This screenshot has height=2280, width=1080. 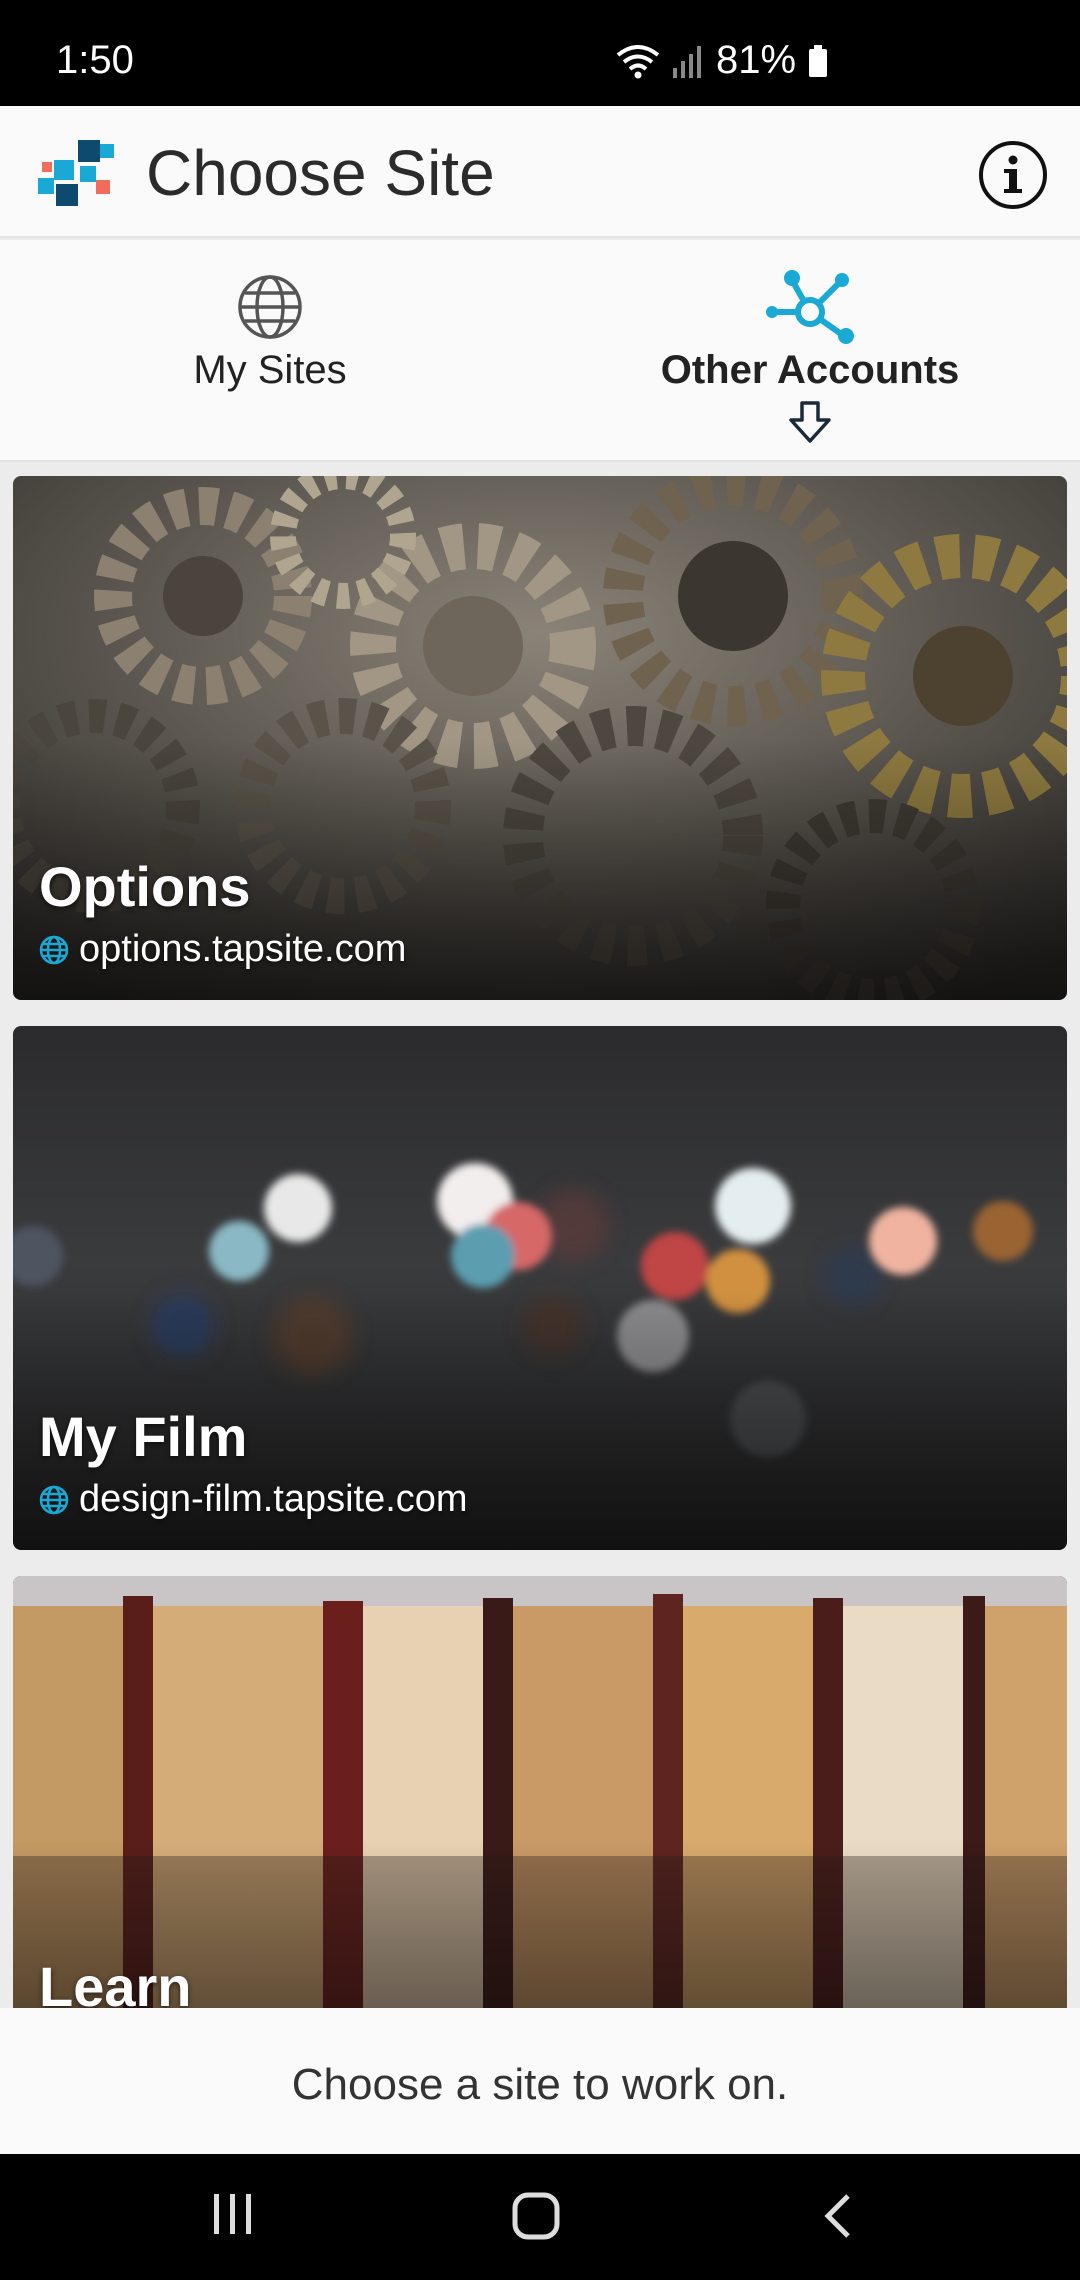 I want to click on footer: Choose a site to work on., so click(x=540, y=2081).